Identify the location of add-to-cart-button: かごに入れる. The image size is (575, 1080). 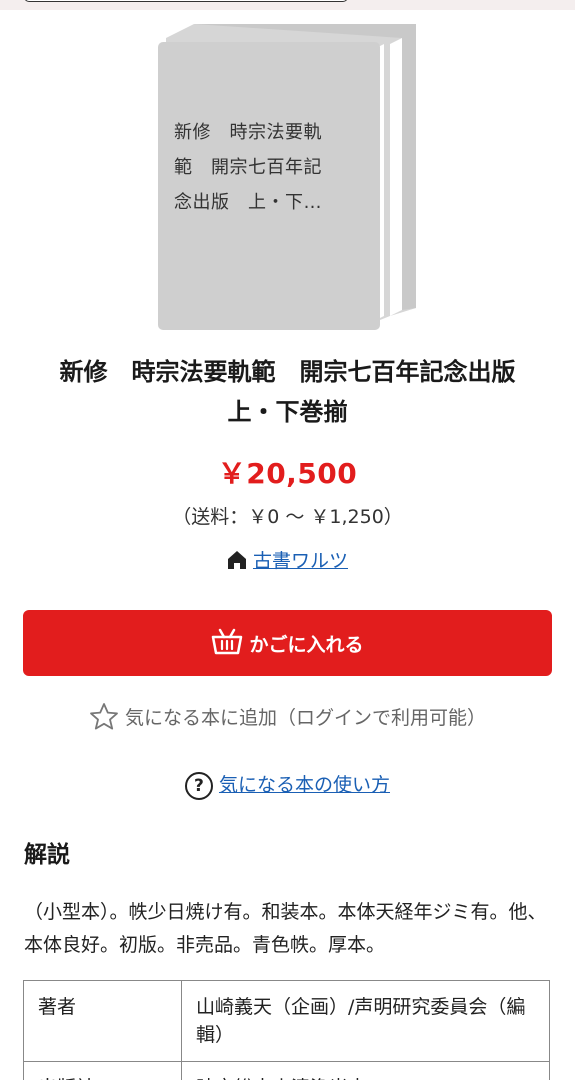
(287, 643).